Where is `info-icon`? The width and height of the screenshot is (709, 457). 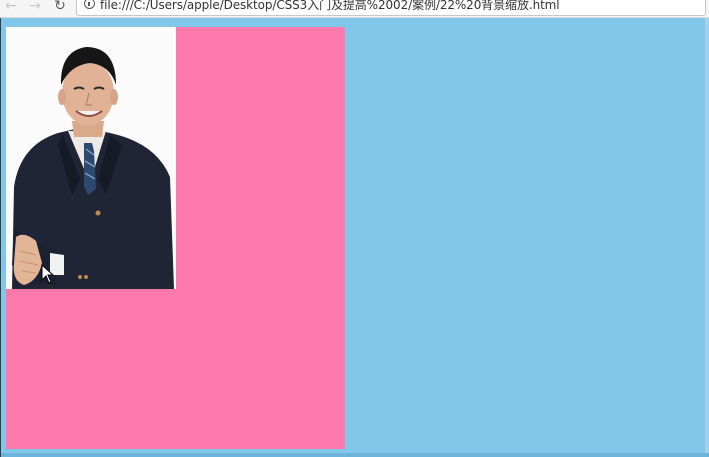
info-icon is located at coordinates (89, 4).